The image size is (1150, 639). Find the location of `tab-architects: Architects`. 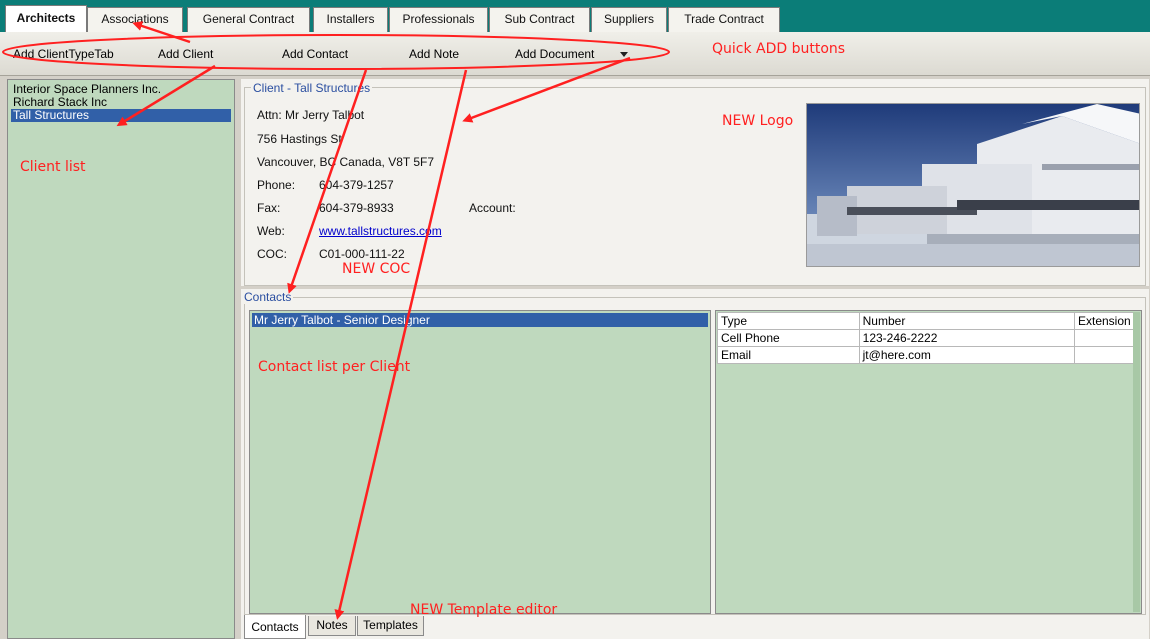

tab-architects: Architects is located at coordinates (46, 18).